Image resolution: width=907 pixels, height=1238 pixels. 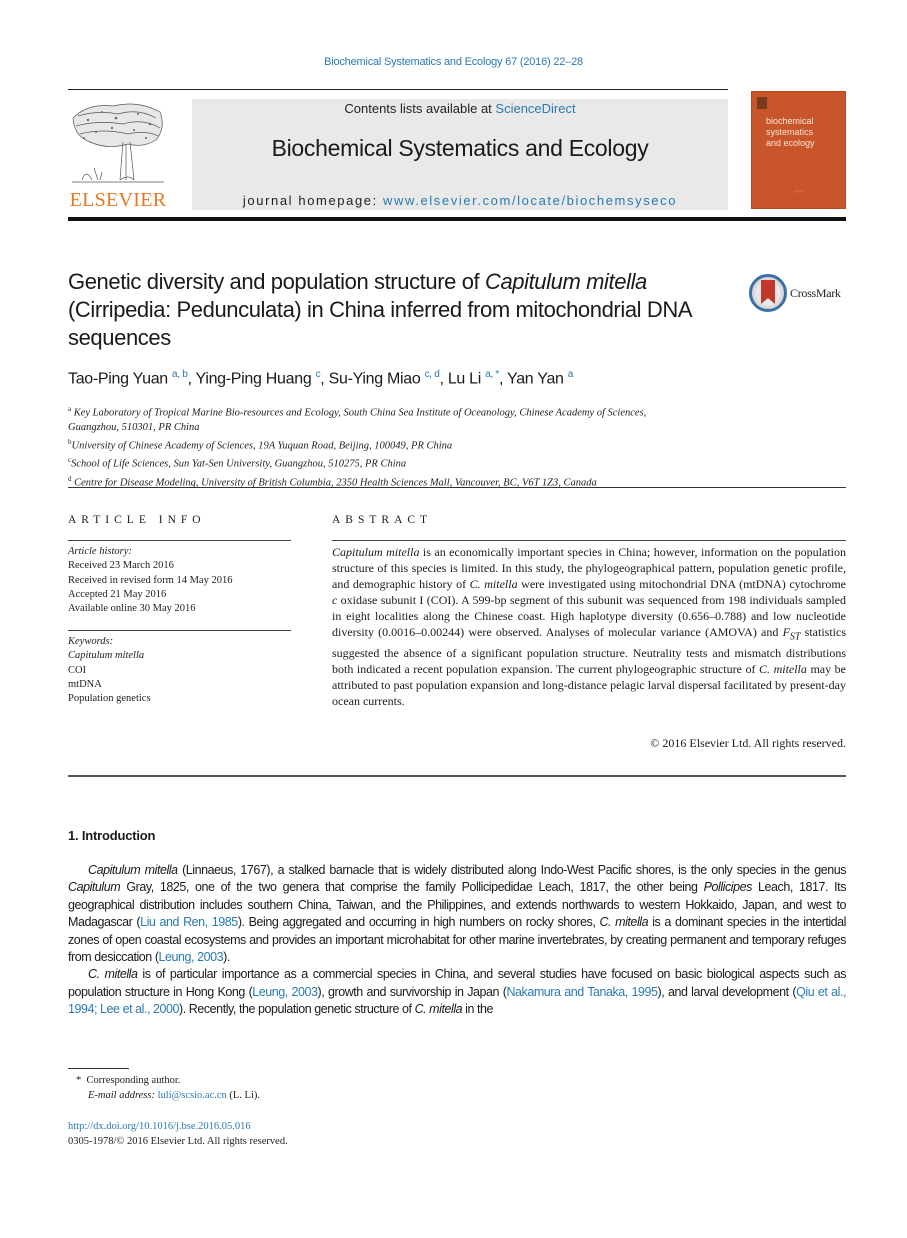 I want to click on author-affiliation-marks: a, so click(x=571, y=374).